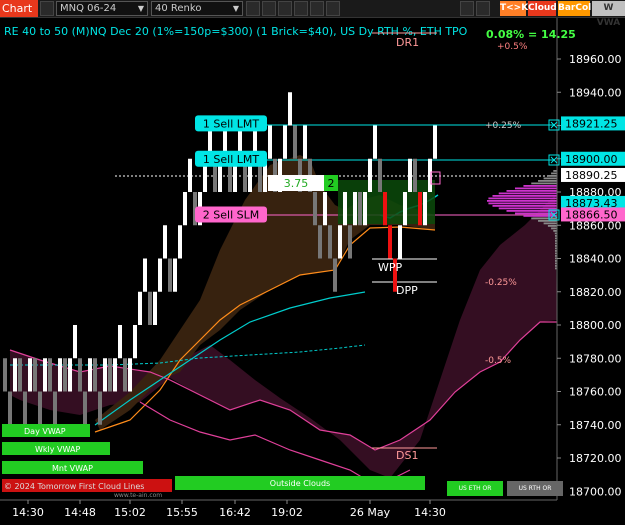  What do you see at coordinates (331, 183) in the screenshot?
I see `position-qty: 2` at bounding box center [331, 183].